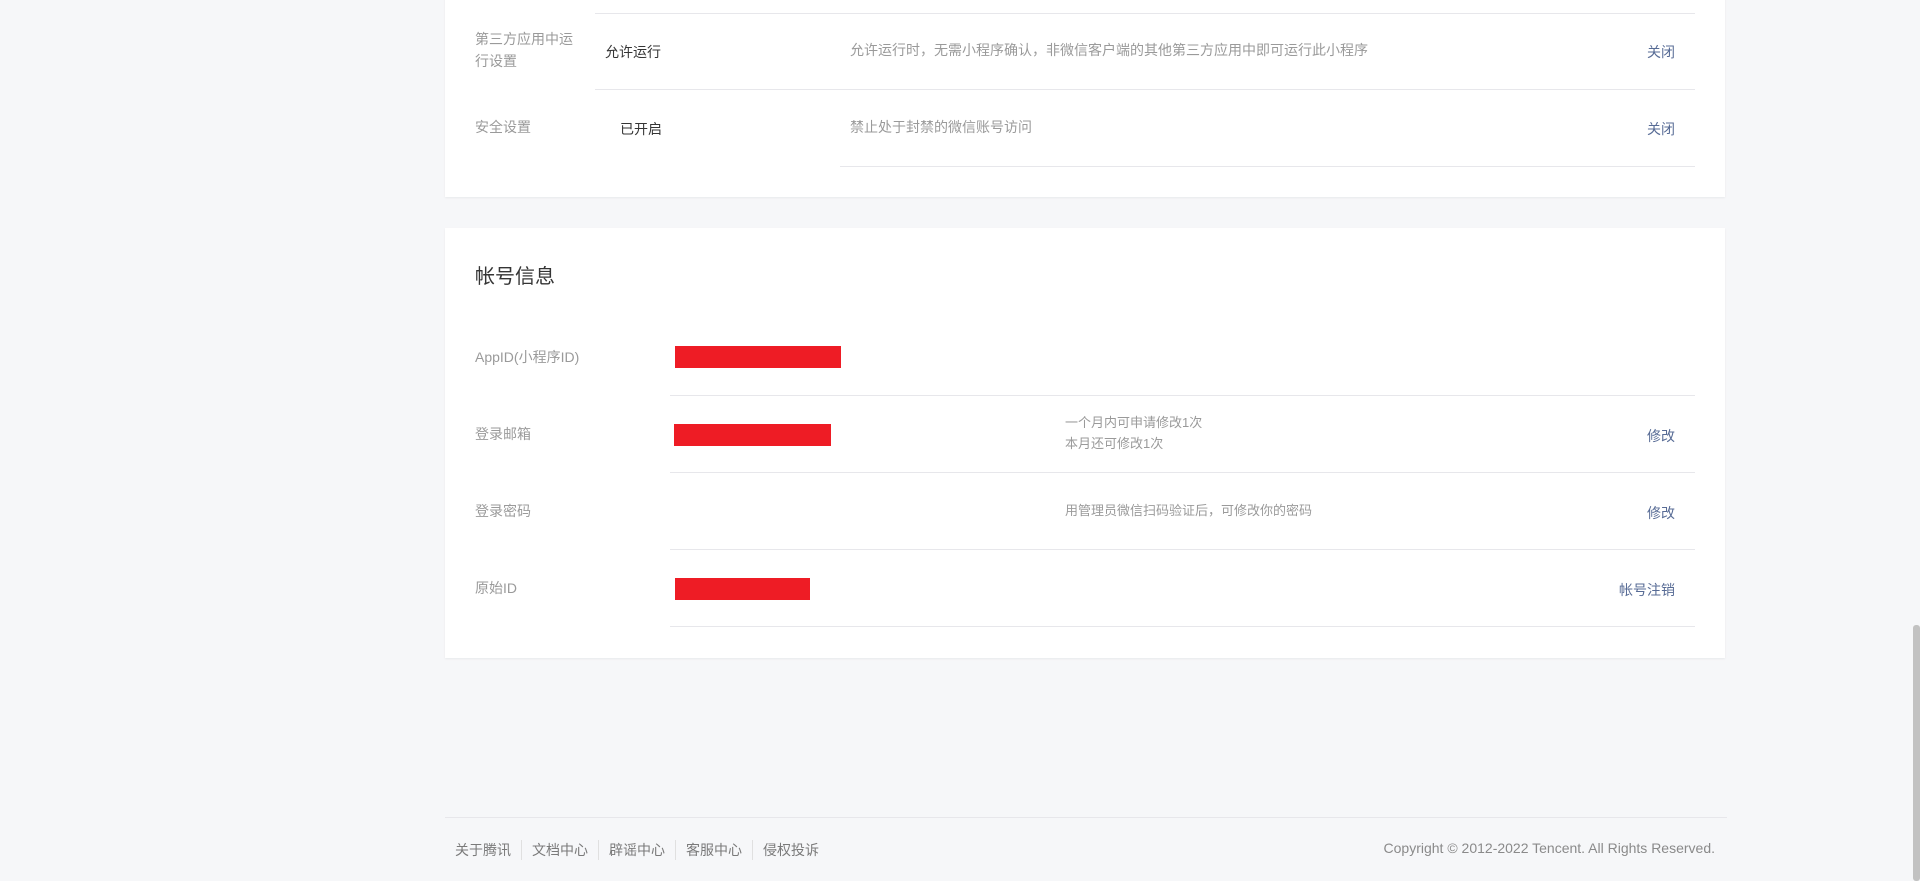 This screenshot has height=881, width=1920. I want to click on footer-link-support: 客服中心, so click(713, 850).